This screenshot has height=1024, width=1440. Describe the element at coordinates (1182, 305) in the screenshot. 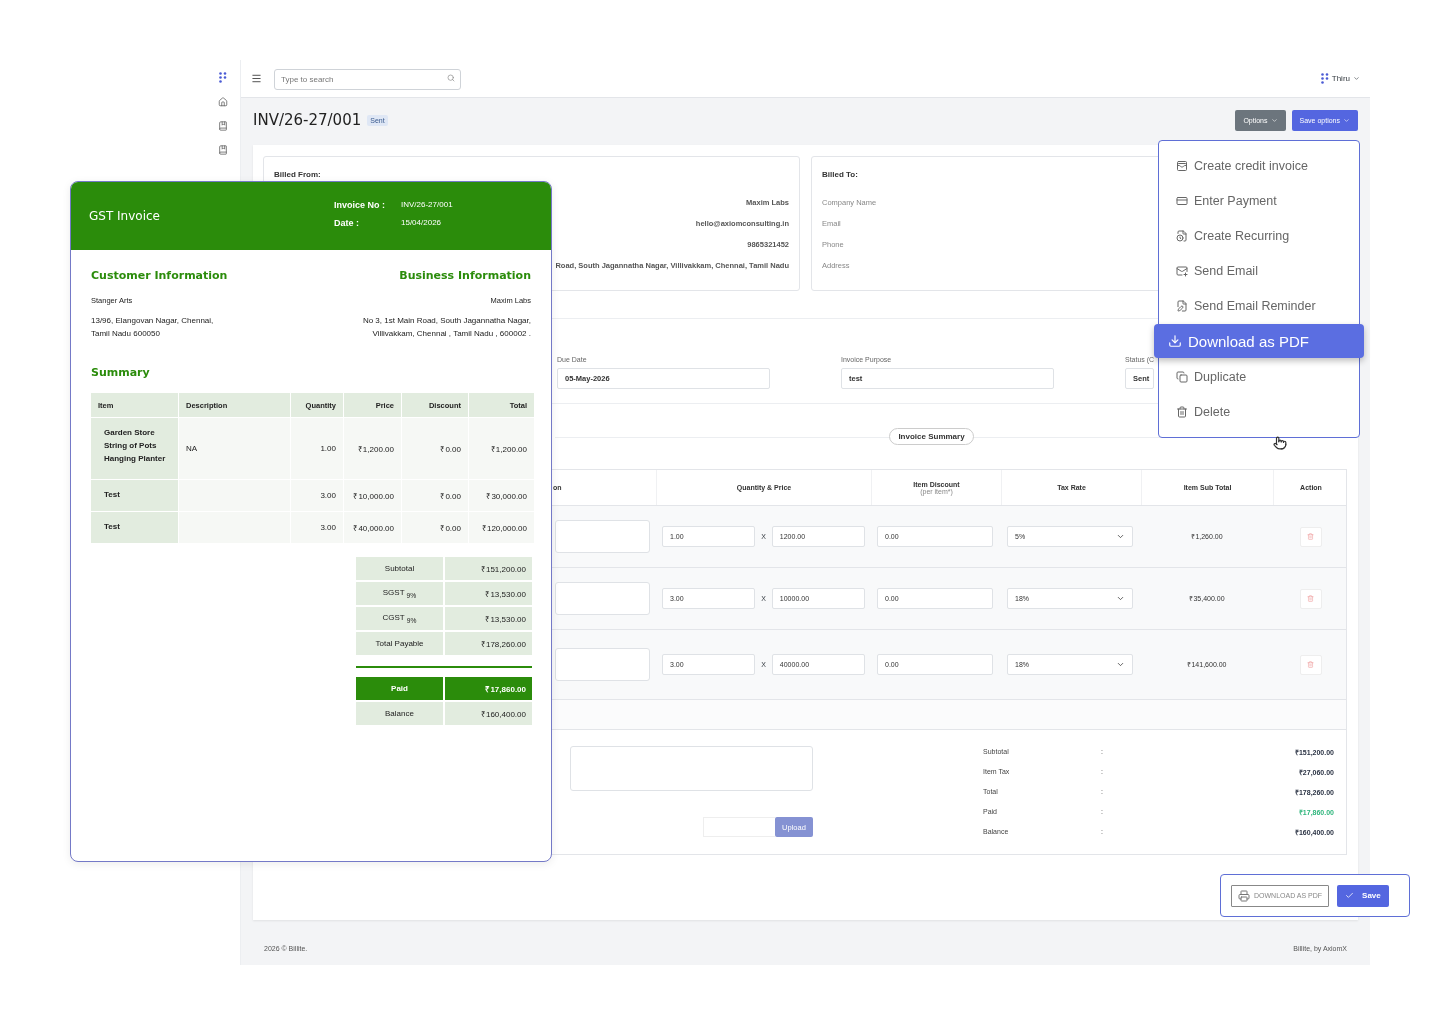

I see `document-pen-icon` at that location.